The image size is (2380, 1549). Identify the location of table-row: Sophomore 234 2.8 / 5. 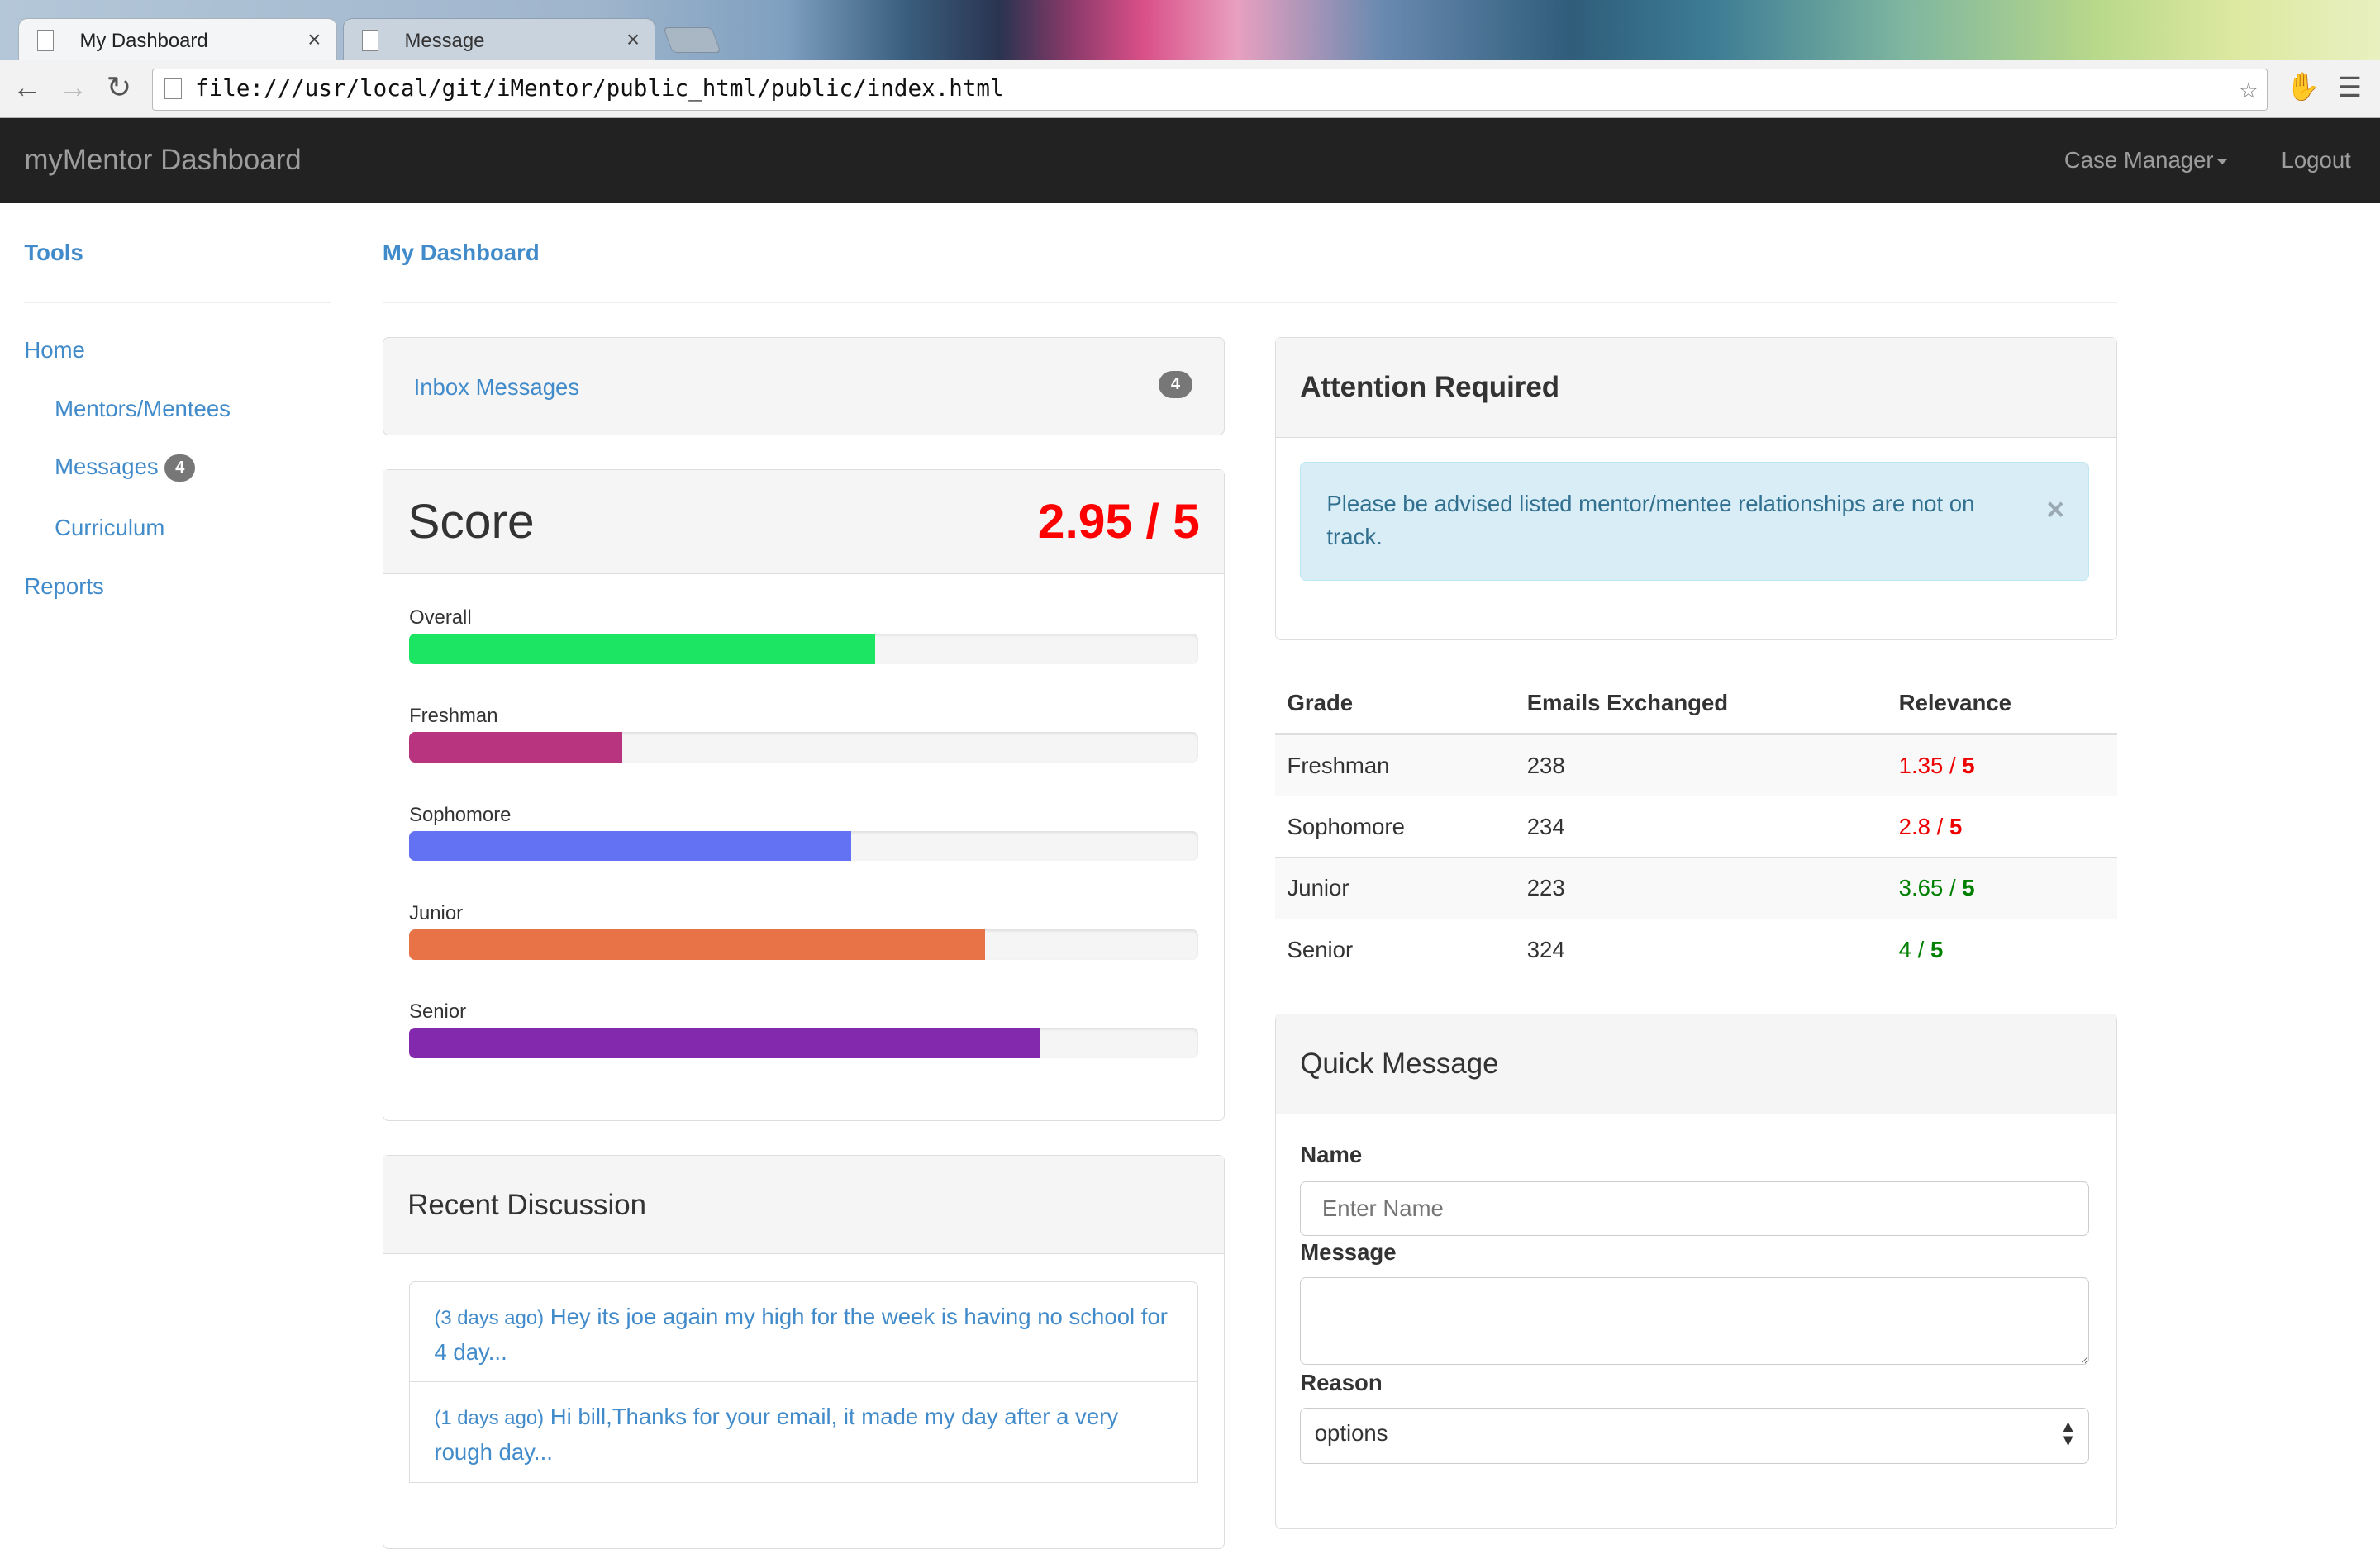
(1696, 826).